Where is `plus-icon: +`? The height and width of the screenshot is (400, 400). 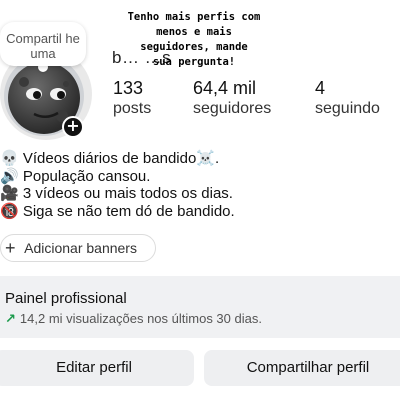 plus-icon: + is located at coordinates (10, 248).